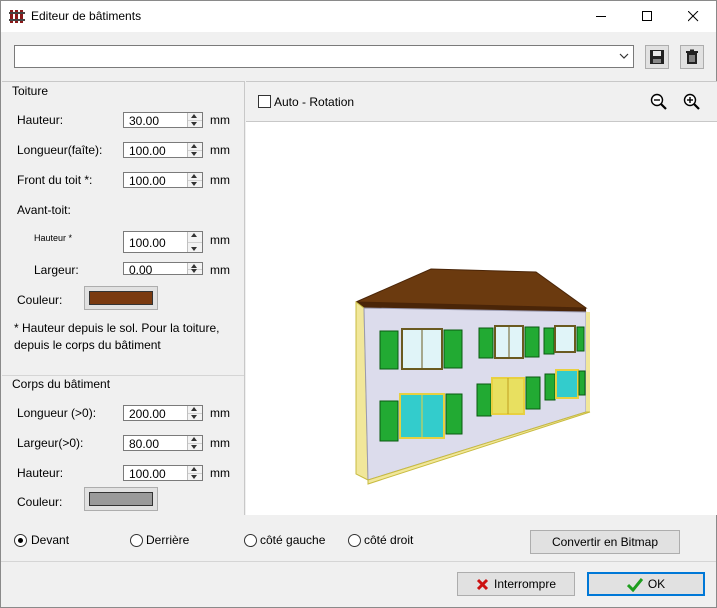  I want to click on body-width-unit: mm, so click(220, 443).